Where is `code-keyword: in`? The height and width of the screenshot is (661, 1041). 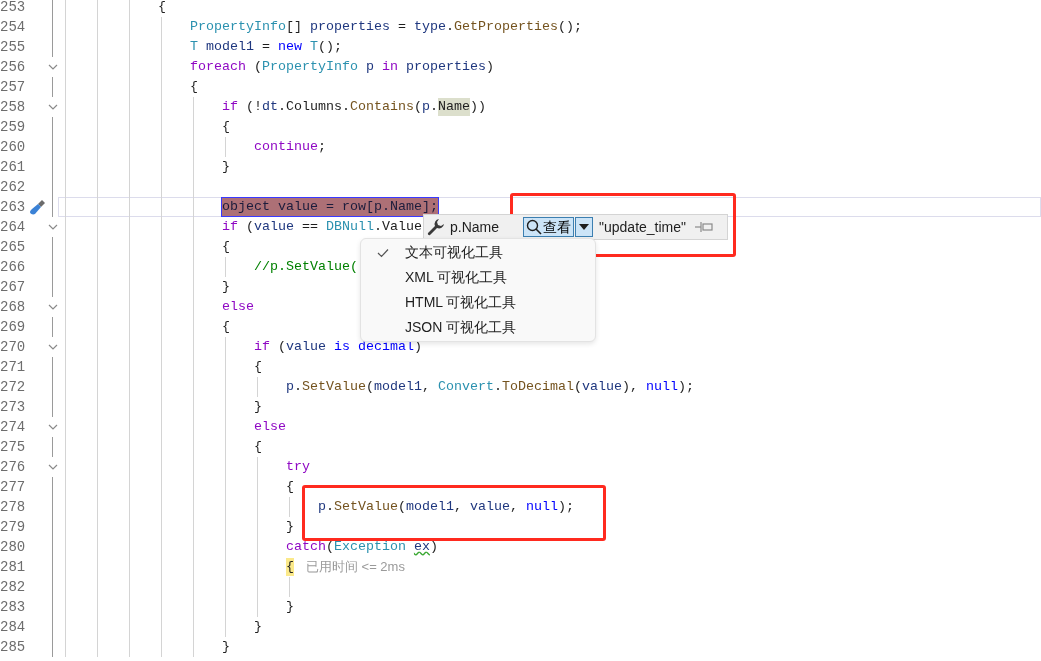 code-keyword: in is located at coordinates (390, 67).